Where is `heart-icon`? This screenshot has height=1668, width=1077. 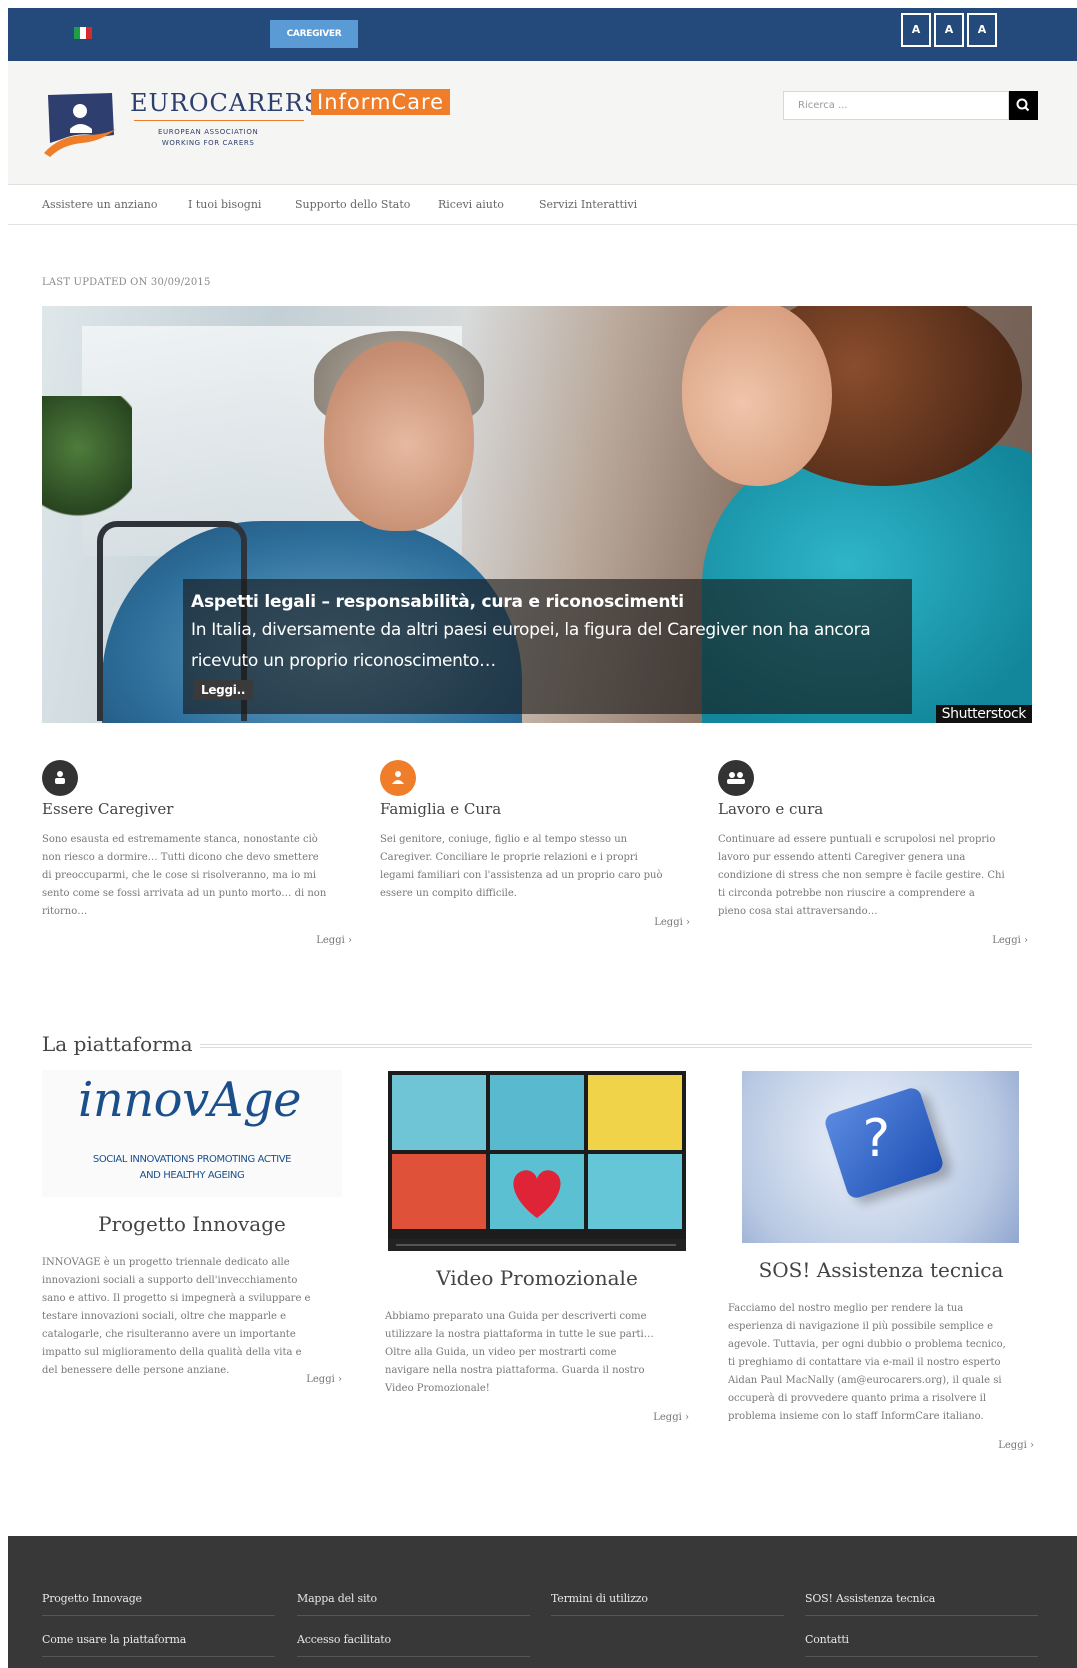 heart-icon is located at coordinates (537, 1194).